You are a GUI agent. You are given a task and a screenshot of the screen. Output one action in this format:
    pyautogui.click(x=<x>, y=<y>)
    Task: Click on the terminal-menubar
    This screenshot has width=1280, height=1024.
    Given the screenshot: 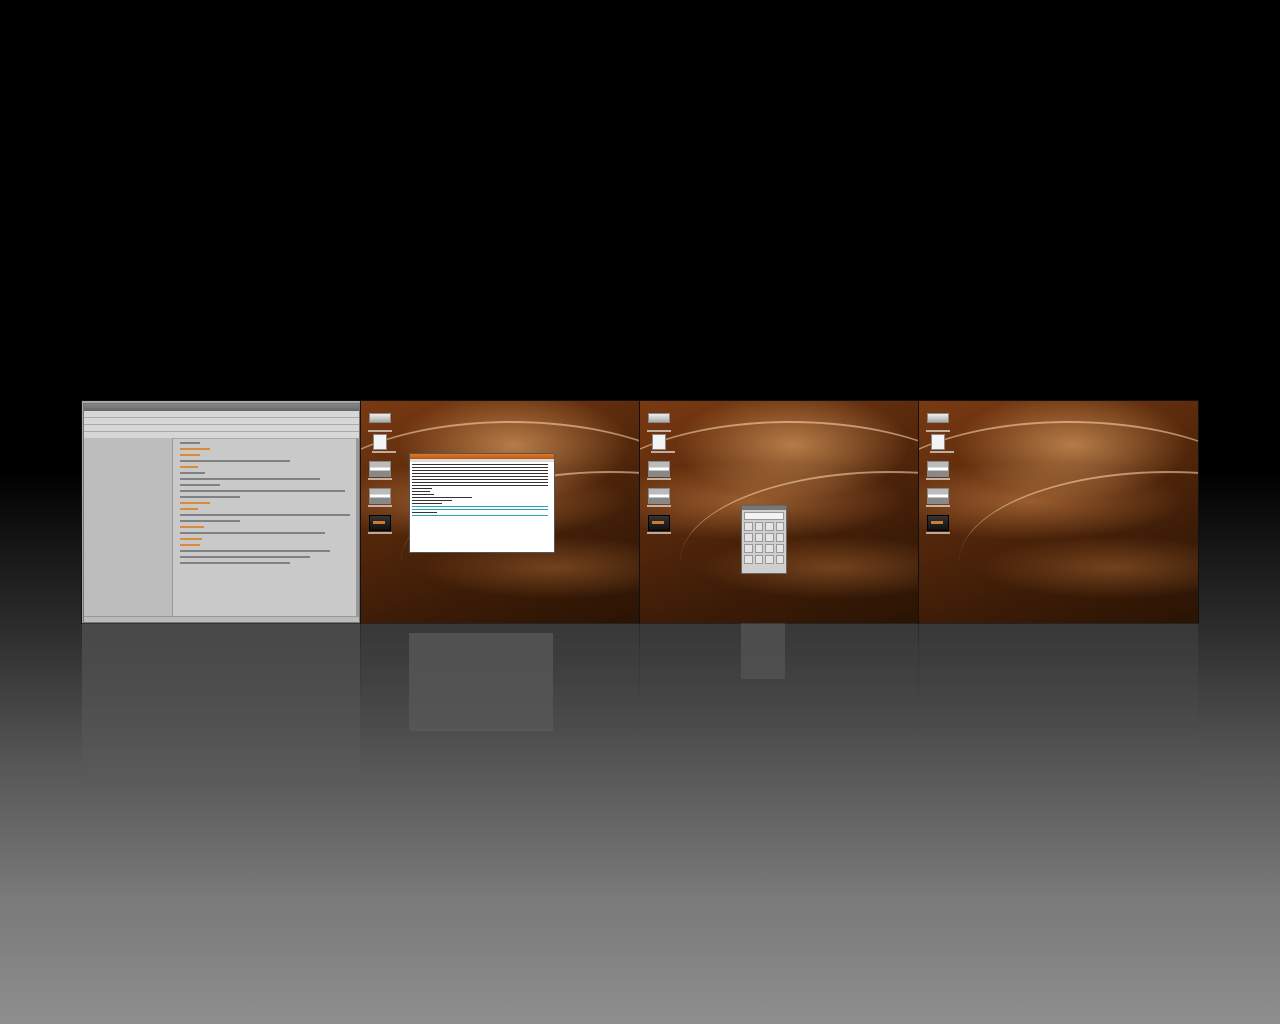 What is the action you would take?
    pyautogui.click(x=482, y=460)
    